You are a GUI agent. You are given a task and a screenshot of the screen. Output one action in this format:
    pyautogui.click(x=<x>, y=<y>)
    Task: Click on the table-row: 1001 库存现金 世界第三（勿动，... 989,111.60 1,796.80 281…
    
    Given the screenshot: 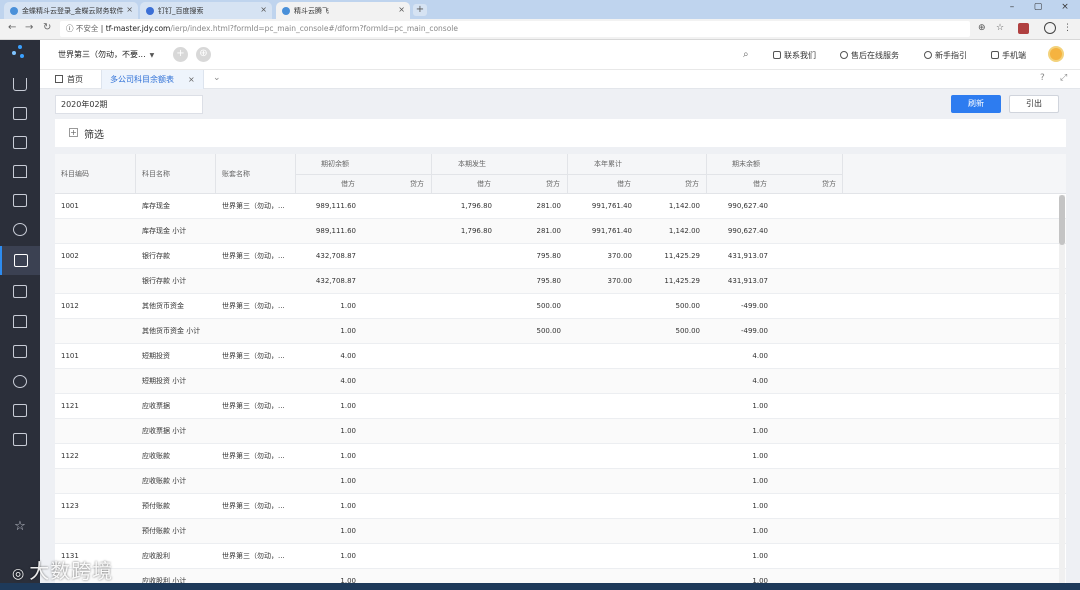 What is the action you would take?
    pyautogui.click(x=560, y=206)
    